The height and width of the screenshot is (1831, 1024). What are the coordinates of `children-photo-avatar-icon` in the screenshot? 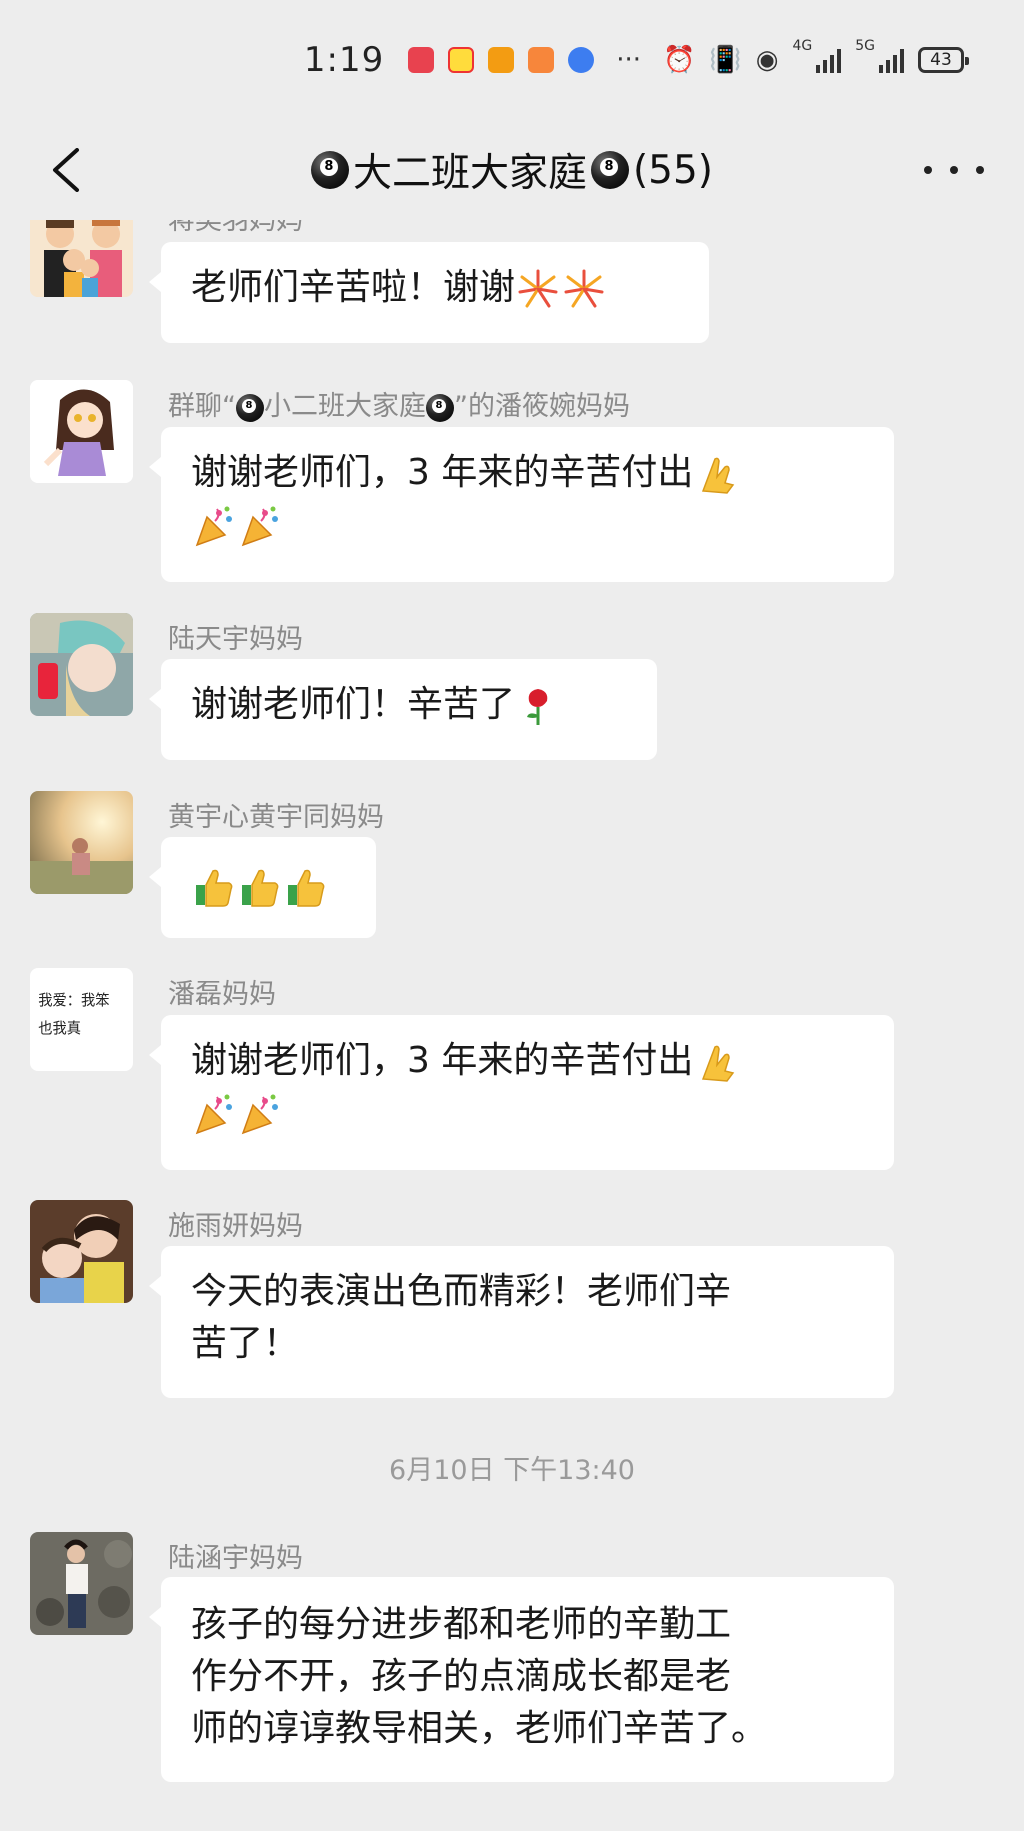 It's located at (81, 1251).